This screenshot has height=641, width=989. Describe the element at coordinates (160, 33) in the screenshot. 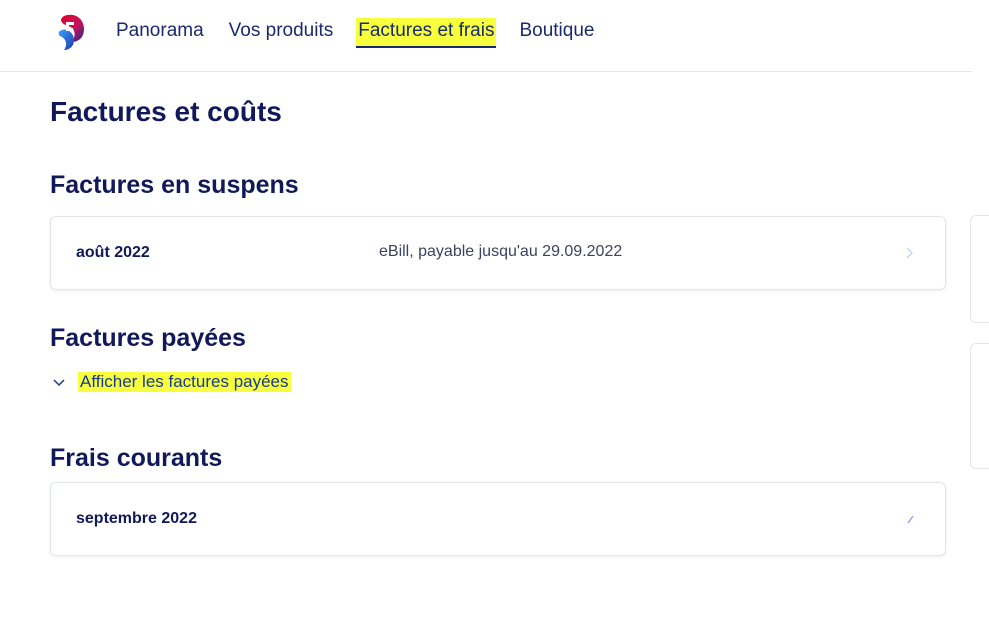

I see `nav-item-panorama: Panorama` at that location.